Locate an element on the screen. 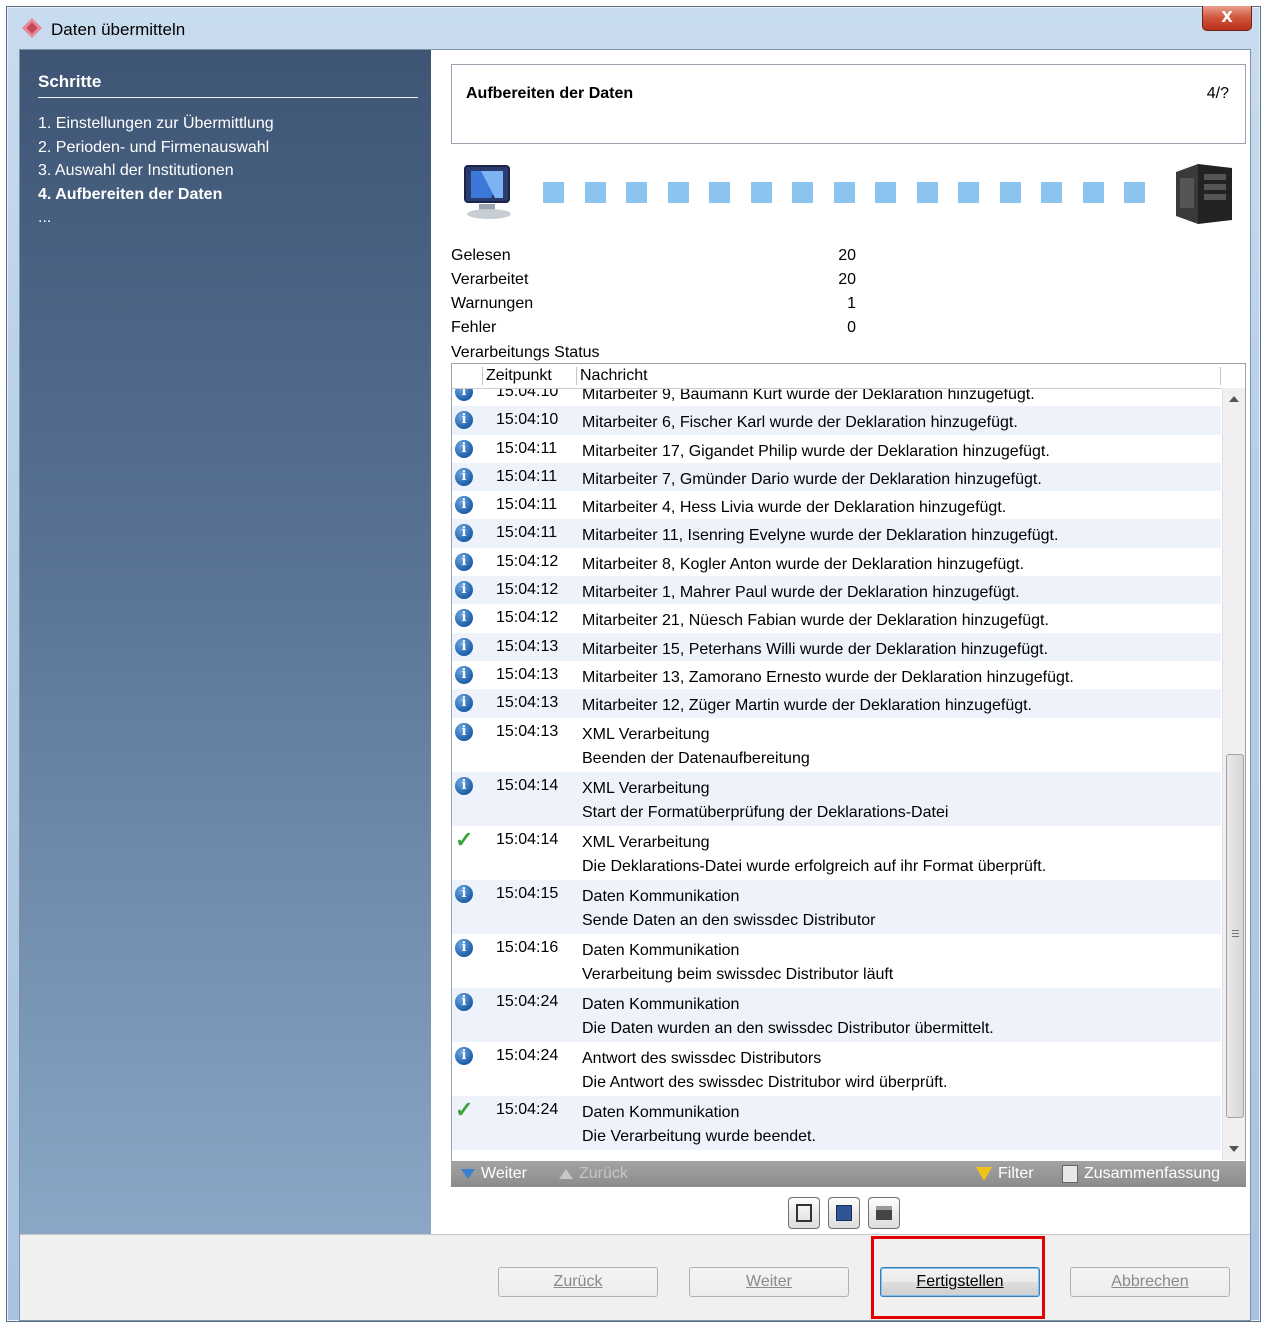  log-prev-label: Zurück is located at coordinates (603, 1173).